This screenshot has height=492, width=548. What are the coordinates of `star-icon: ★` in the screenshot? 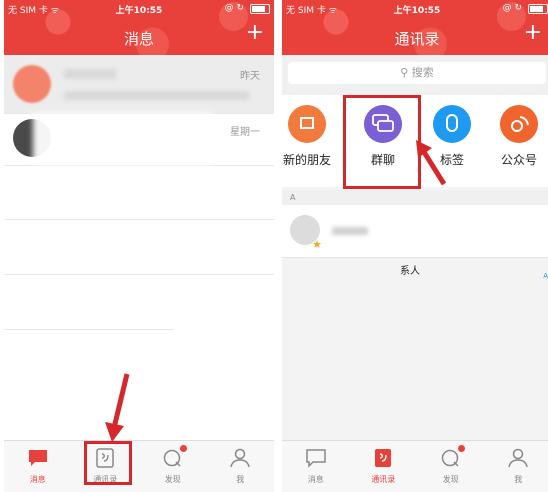 It's located at (317, 244).